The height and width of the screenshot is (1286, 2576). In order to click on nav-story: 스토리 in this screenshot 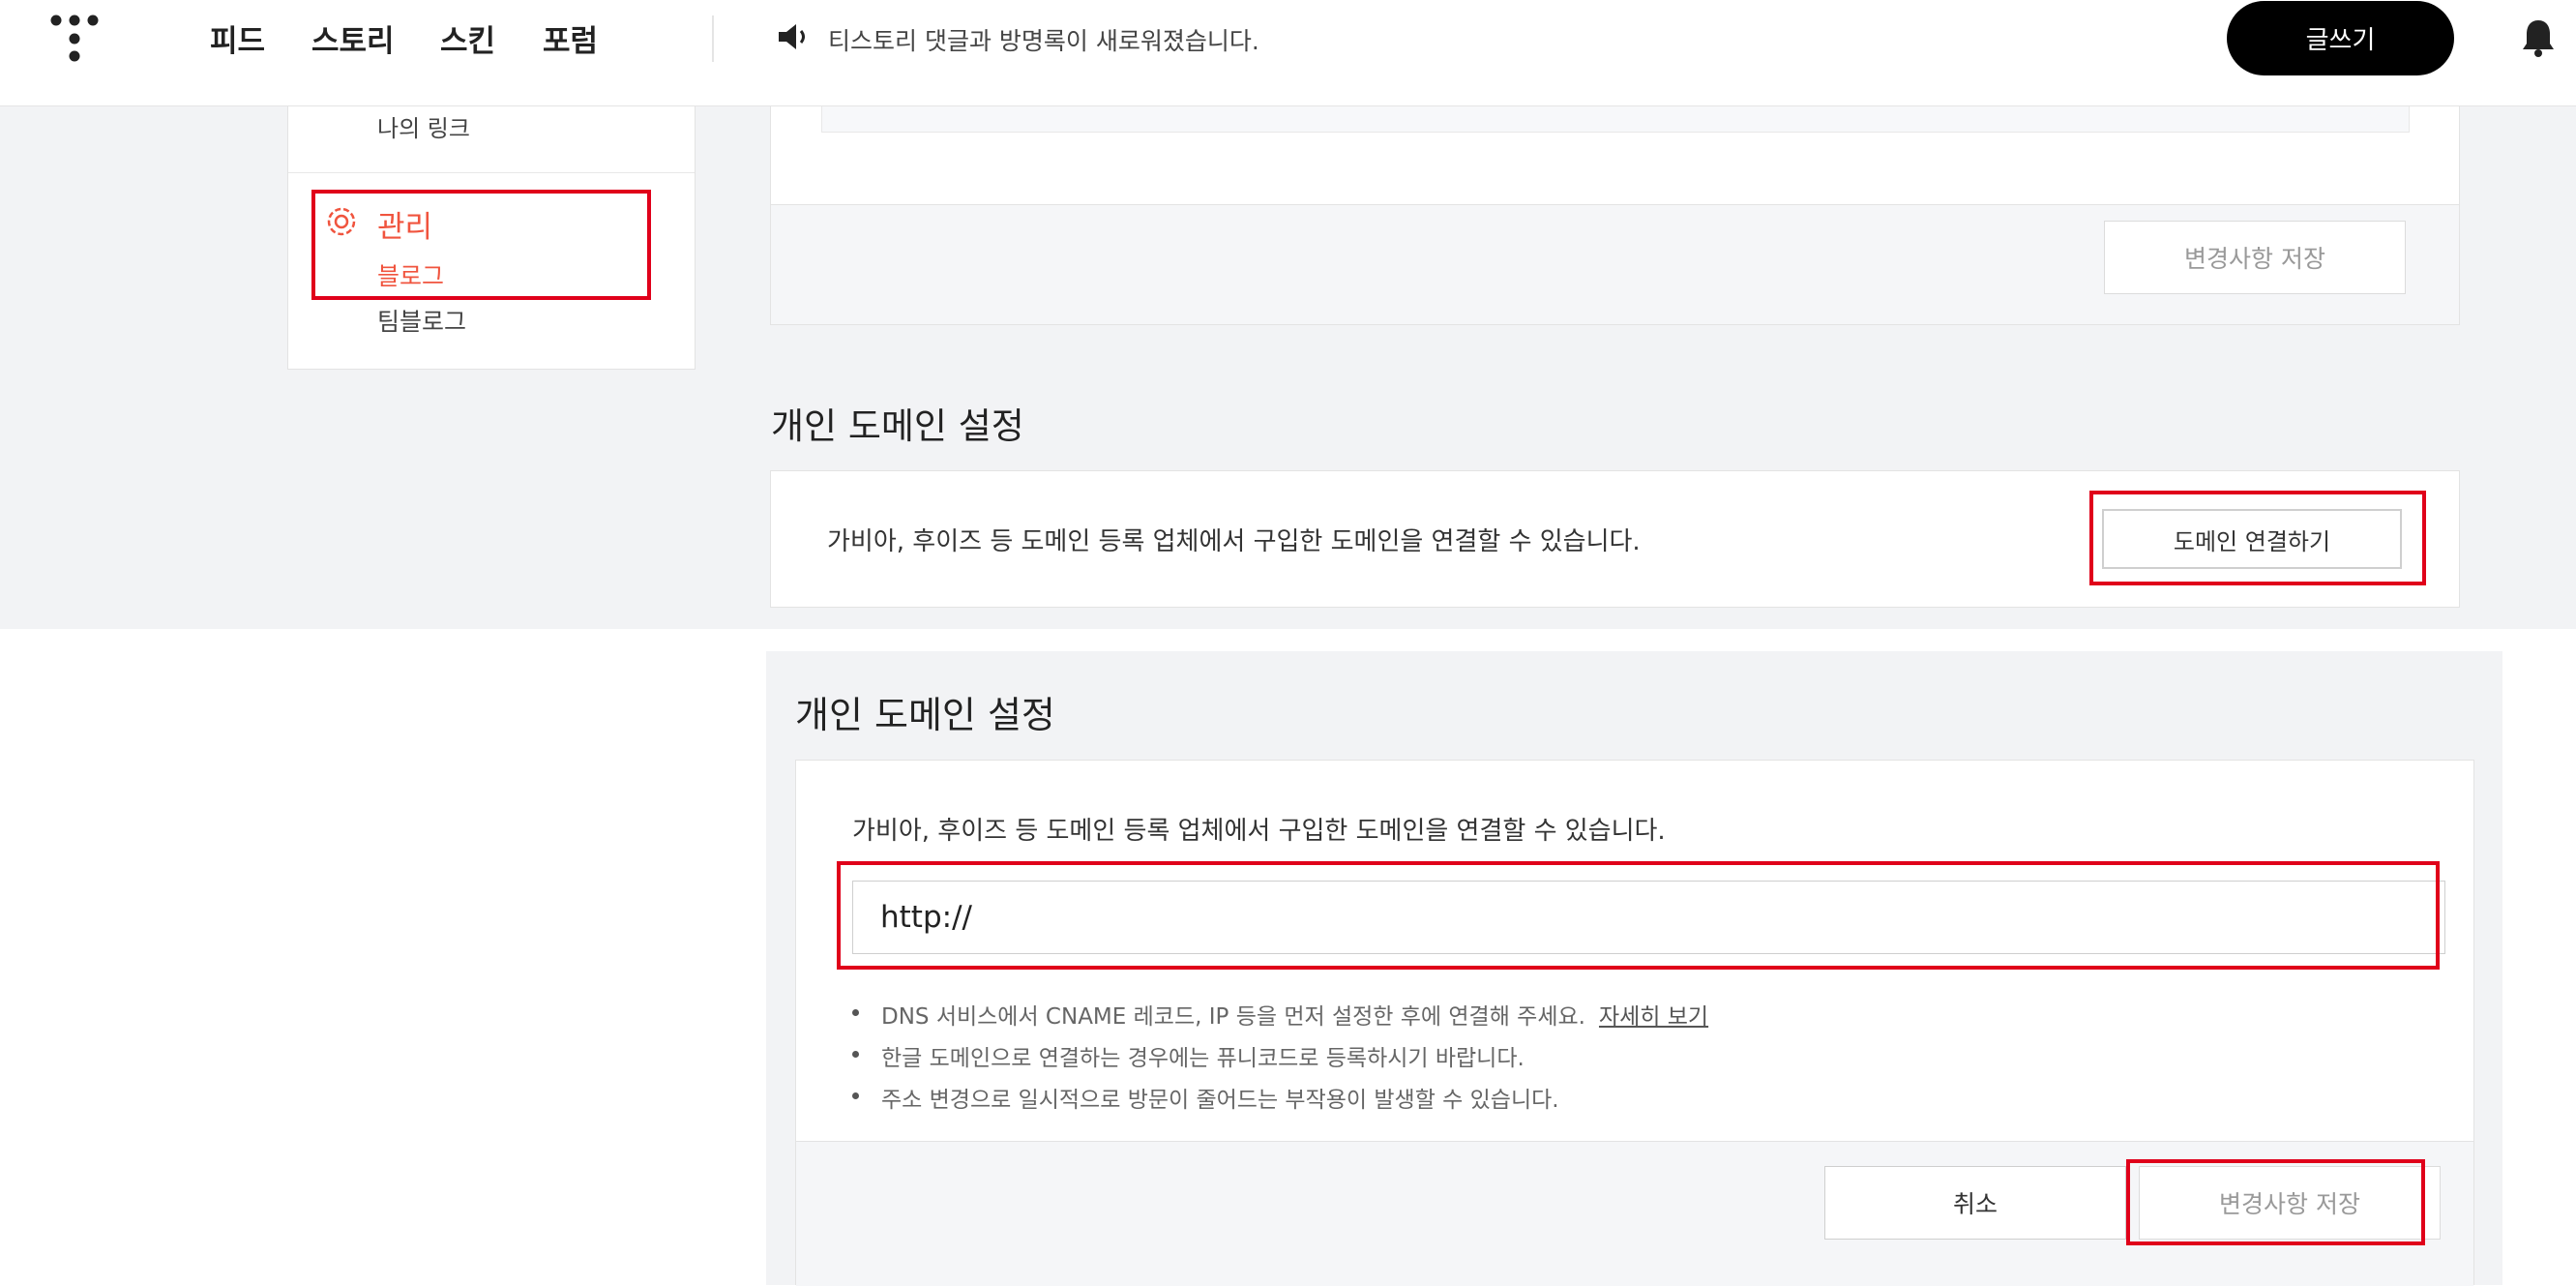, I will do `click(353, 38)`.